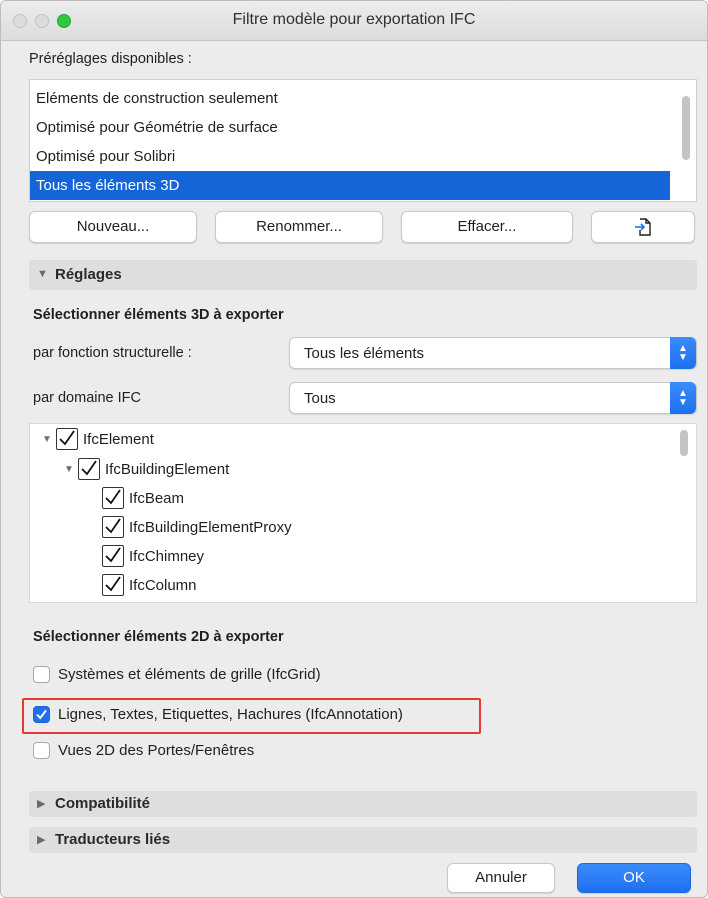 The height and width of the screenshot is (898, 708). Describe the element at coordinates (350, 127) in the screenshot. I see `preset-item-surface-geometry: Optimisé pour Géométrie de surface` at that location.